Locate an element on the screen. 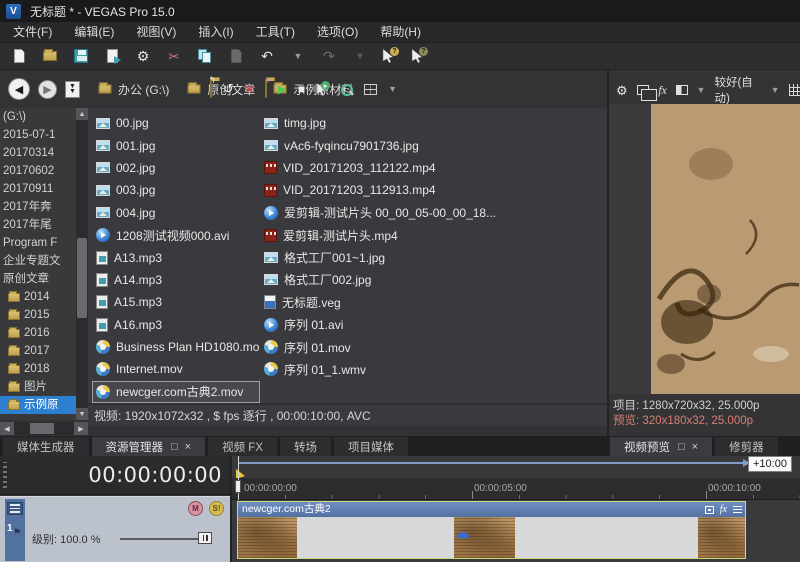 The image size is (800, 562). file-item: 序列 01.avi is located at coordinates (432, 325).